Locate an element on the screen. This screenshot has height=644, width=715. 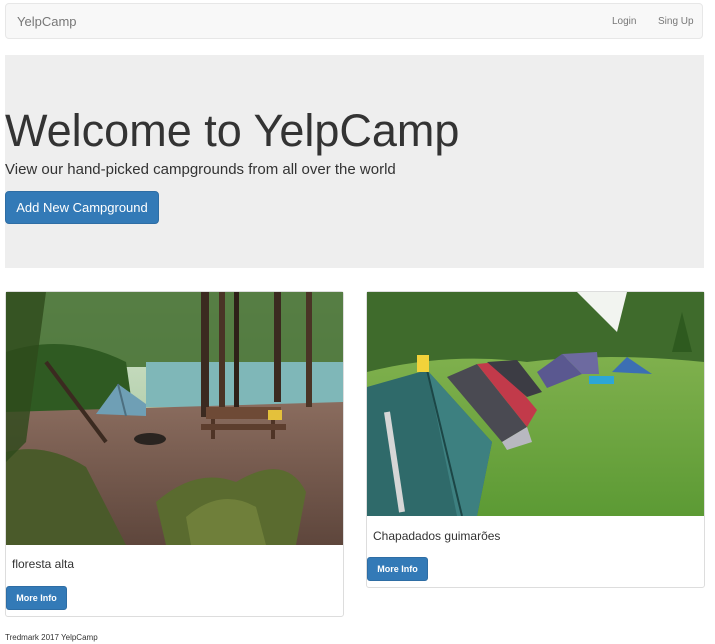
add-campground-button: Add New Campground is located at coordinates (82, 207).